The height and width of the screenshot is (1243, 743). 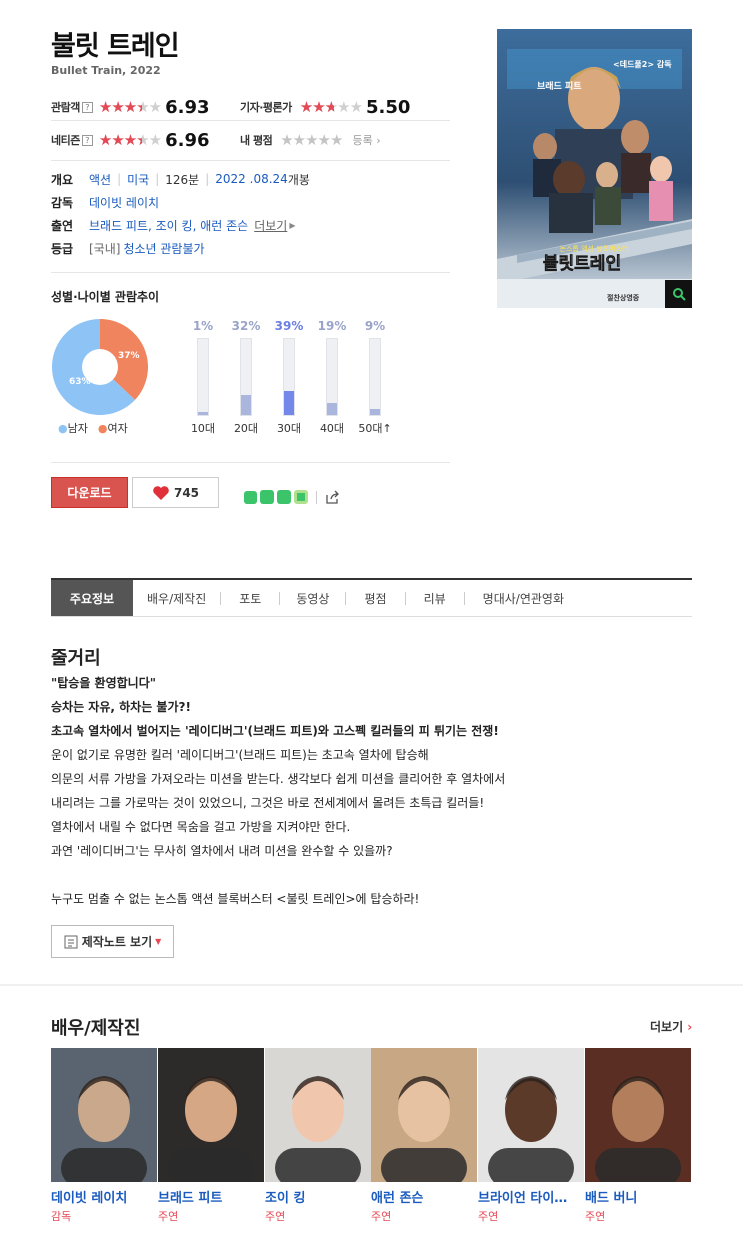 What do you see at coordinates (559, 86) in the screenshot?
I see `poster-top-left: 브래드 피트` at bounding box center [559, 86].